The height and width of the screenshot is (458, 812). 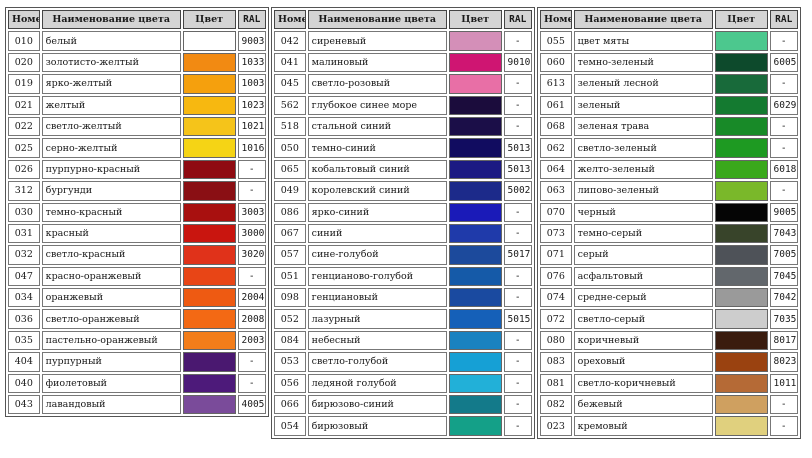 I want to click on color-number: 023, so click(x=556, y=426).